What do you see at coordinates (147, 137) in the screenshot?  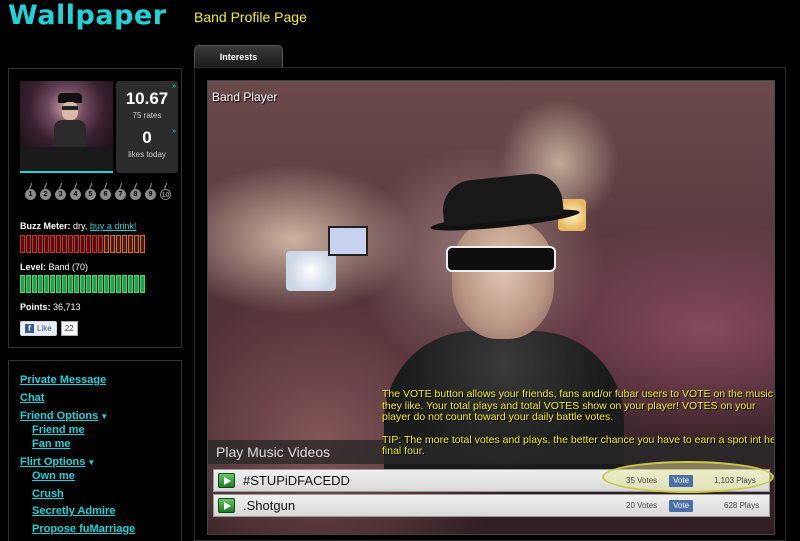 I see `likes-value: 0` at bounding box center [147, 137].